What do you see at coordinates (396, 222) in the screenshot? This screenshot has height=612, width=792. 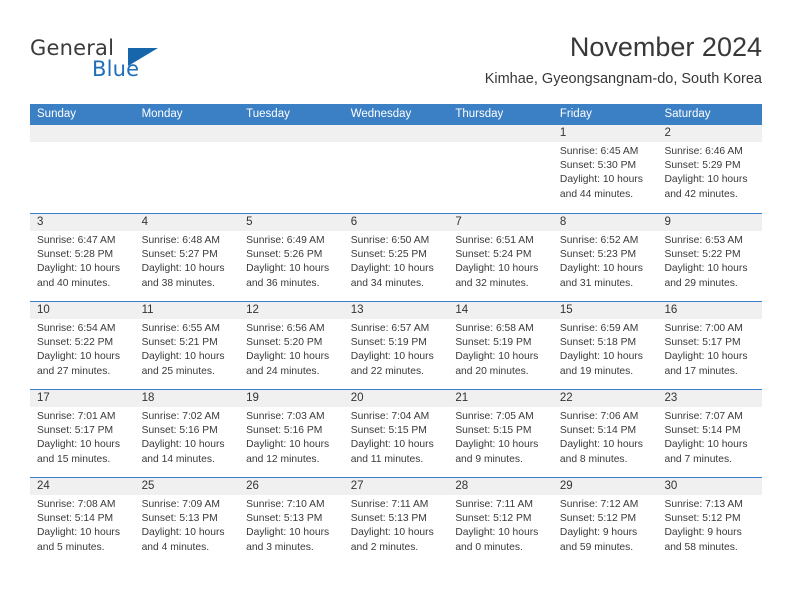 I see `day-number: 6` at bounding box center [396, 222].